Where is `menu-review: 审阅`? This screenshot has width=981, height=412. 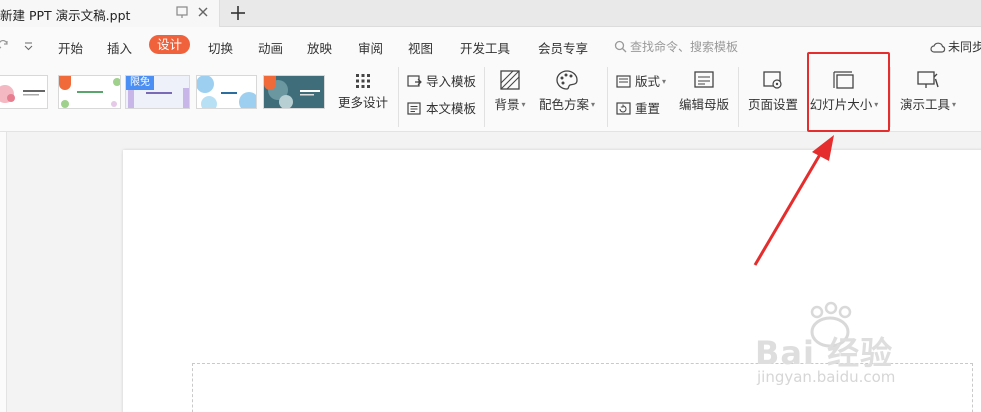
menu-review: 审阅 is located at coordinates (370, 47).